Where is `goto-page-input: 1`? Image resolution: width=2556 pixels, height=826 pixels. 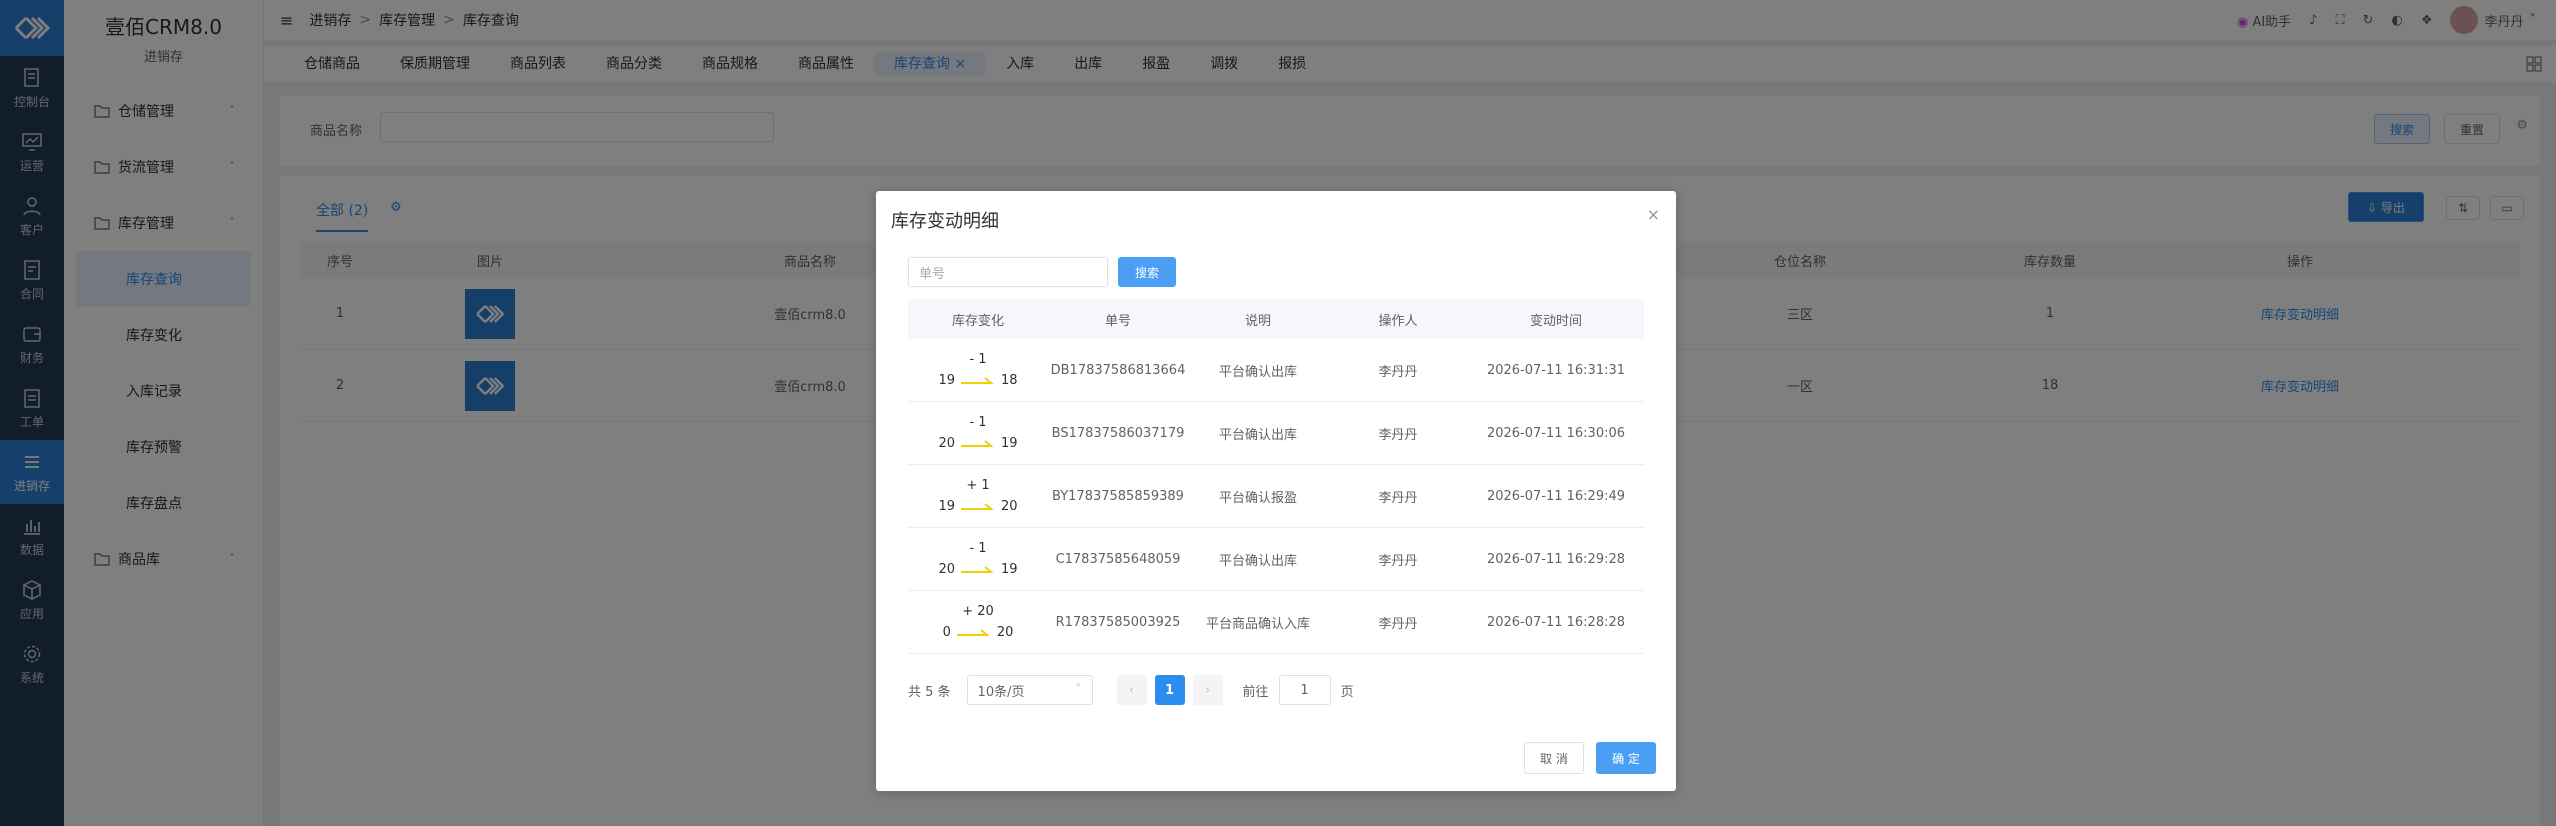
goto-page-input: 1 is located at coordinates (1304, 690).